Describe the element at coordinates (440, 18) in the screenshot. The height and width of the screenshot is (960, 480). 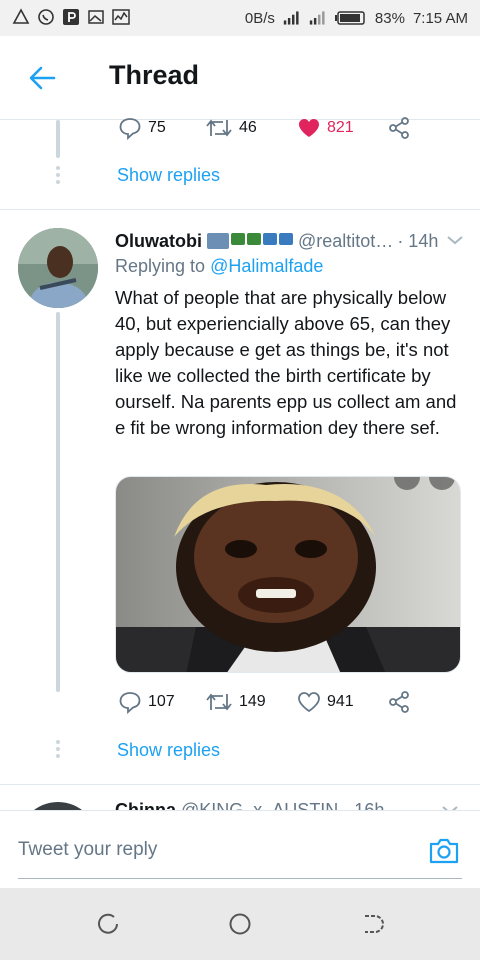
I see `clock: 7:15 AM` at that location.